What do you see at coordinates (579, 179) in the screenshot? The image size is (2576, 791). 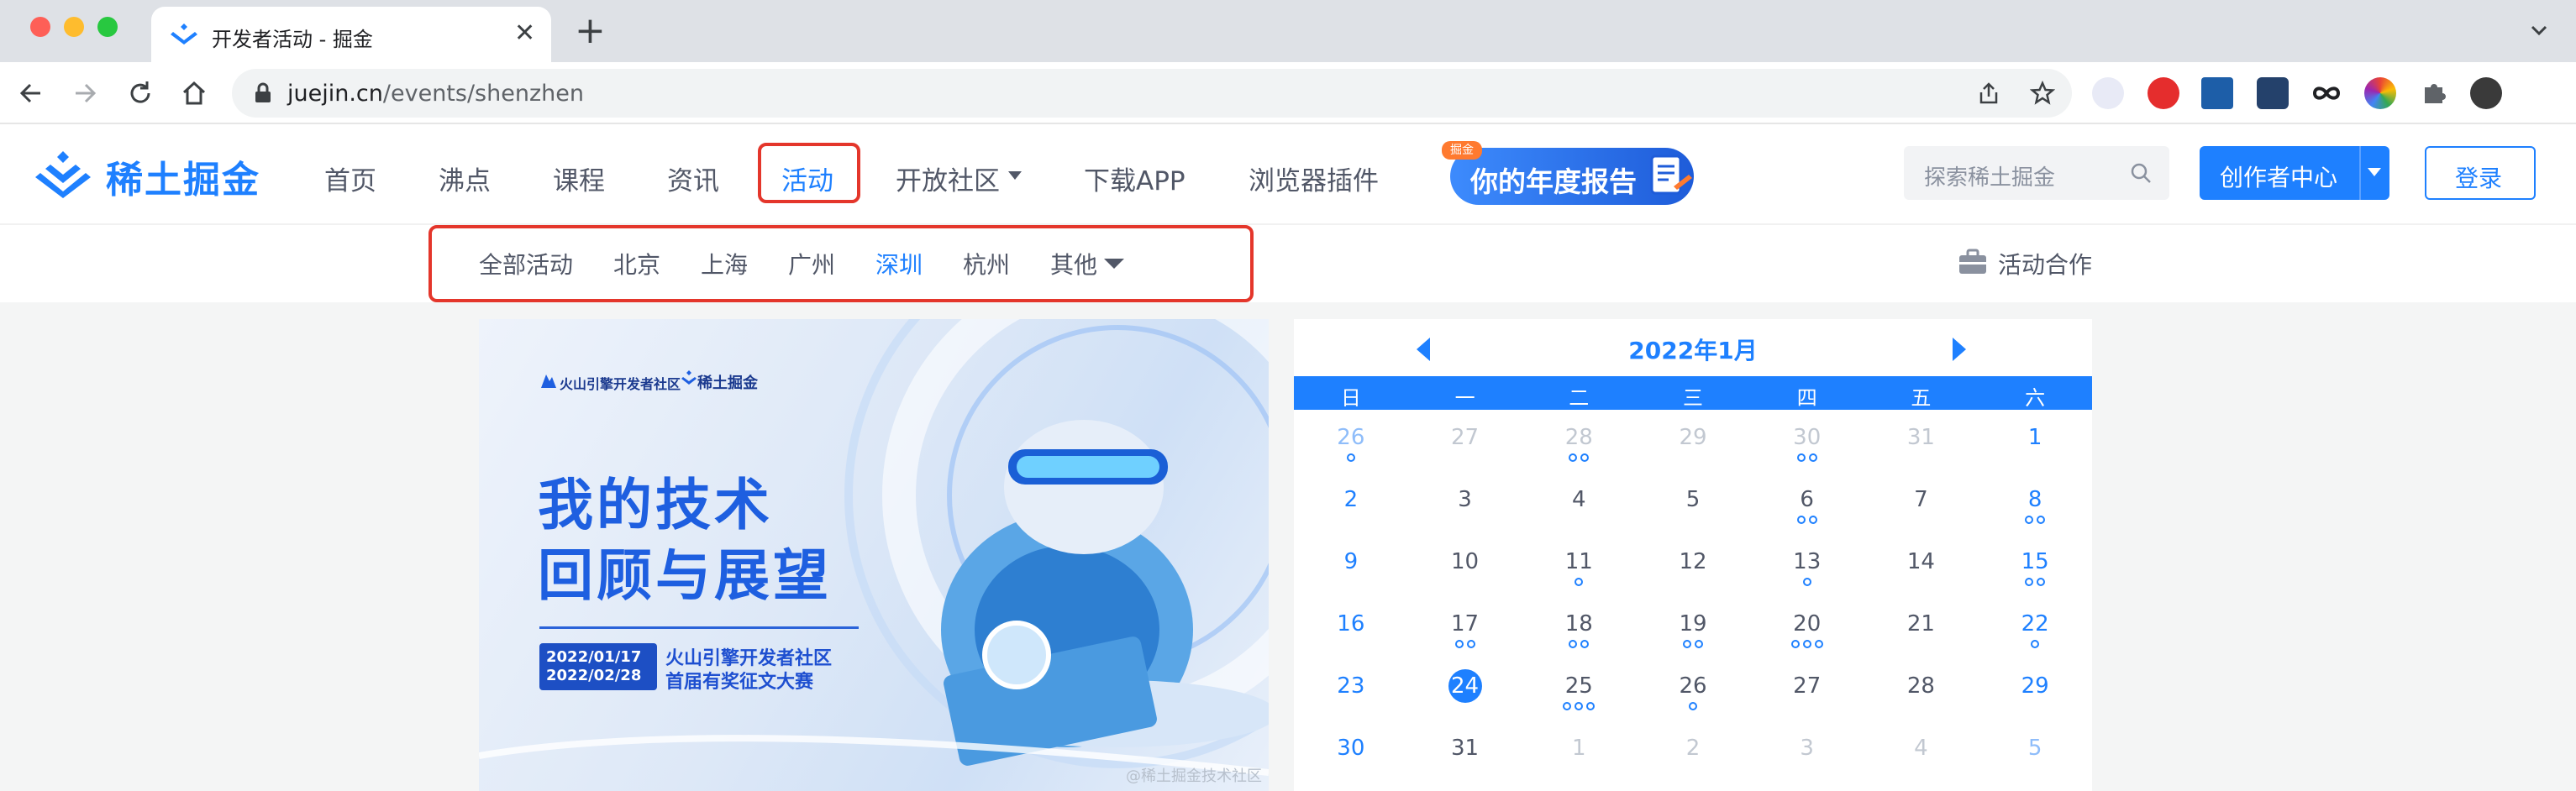 I see `nav-courses: 课程` at bounding box center [579, 179].